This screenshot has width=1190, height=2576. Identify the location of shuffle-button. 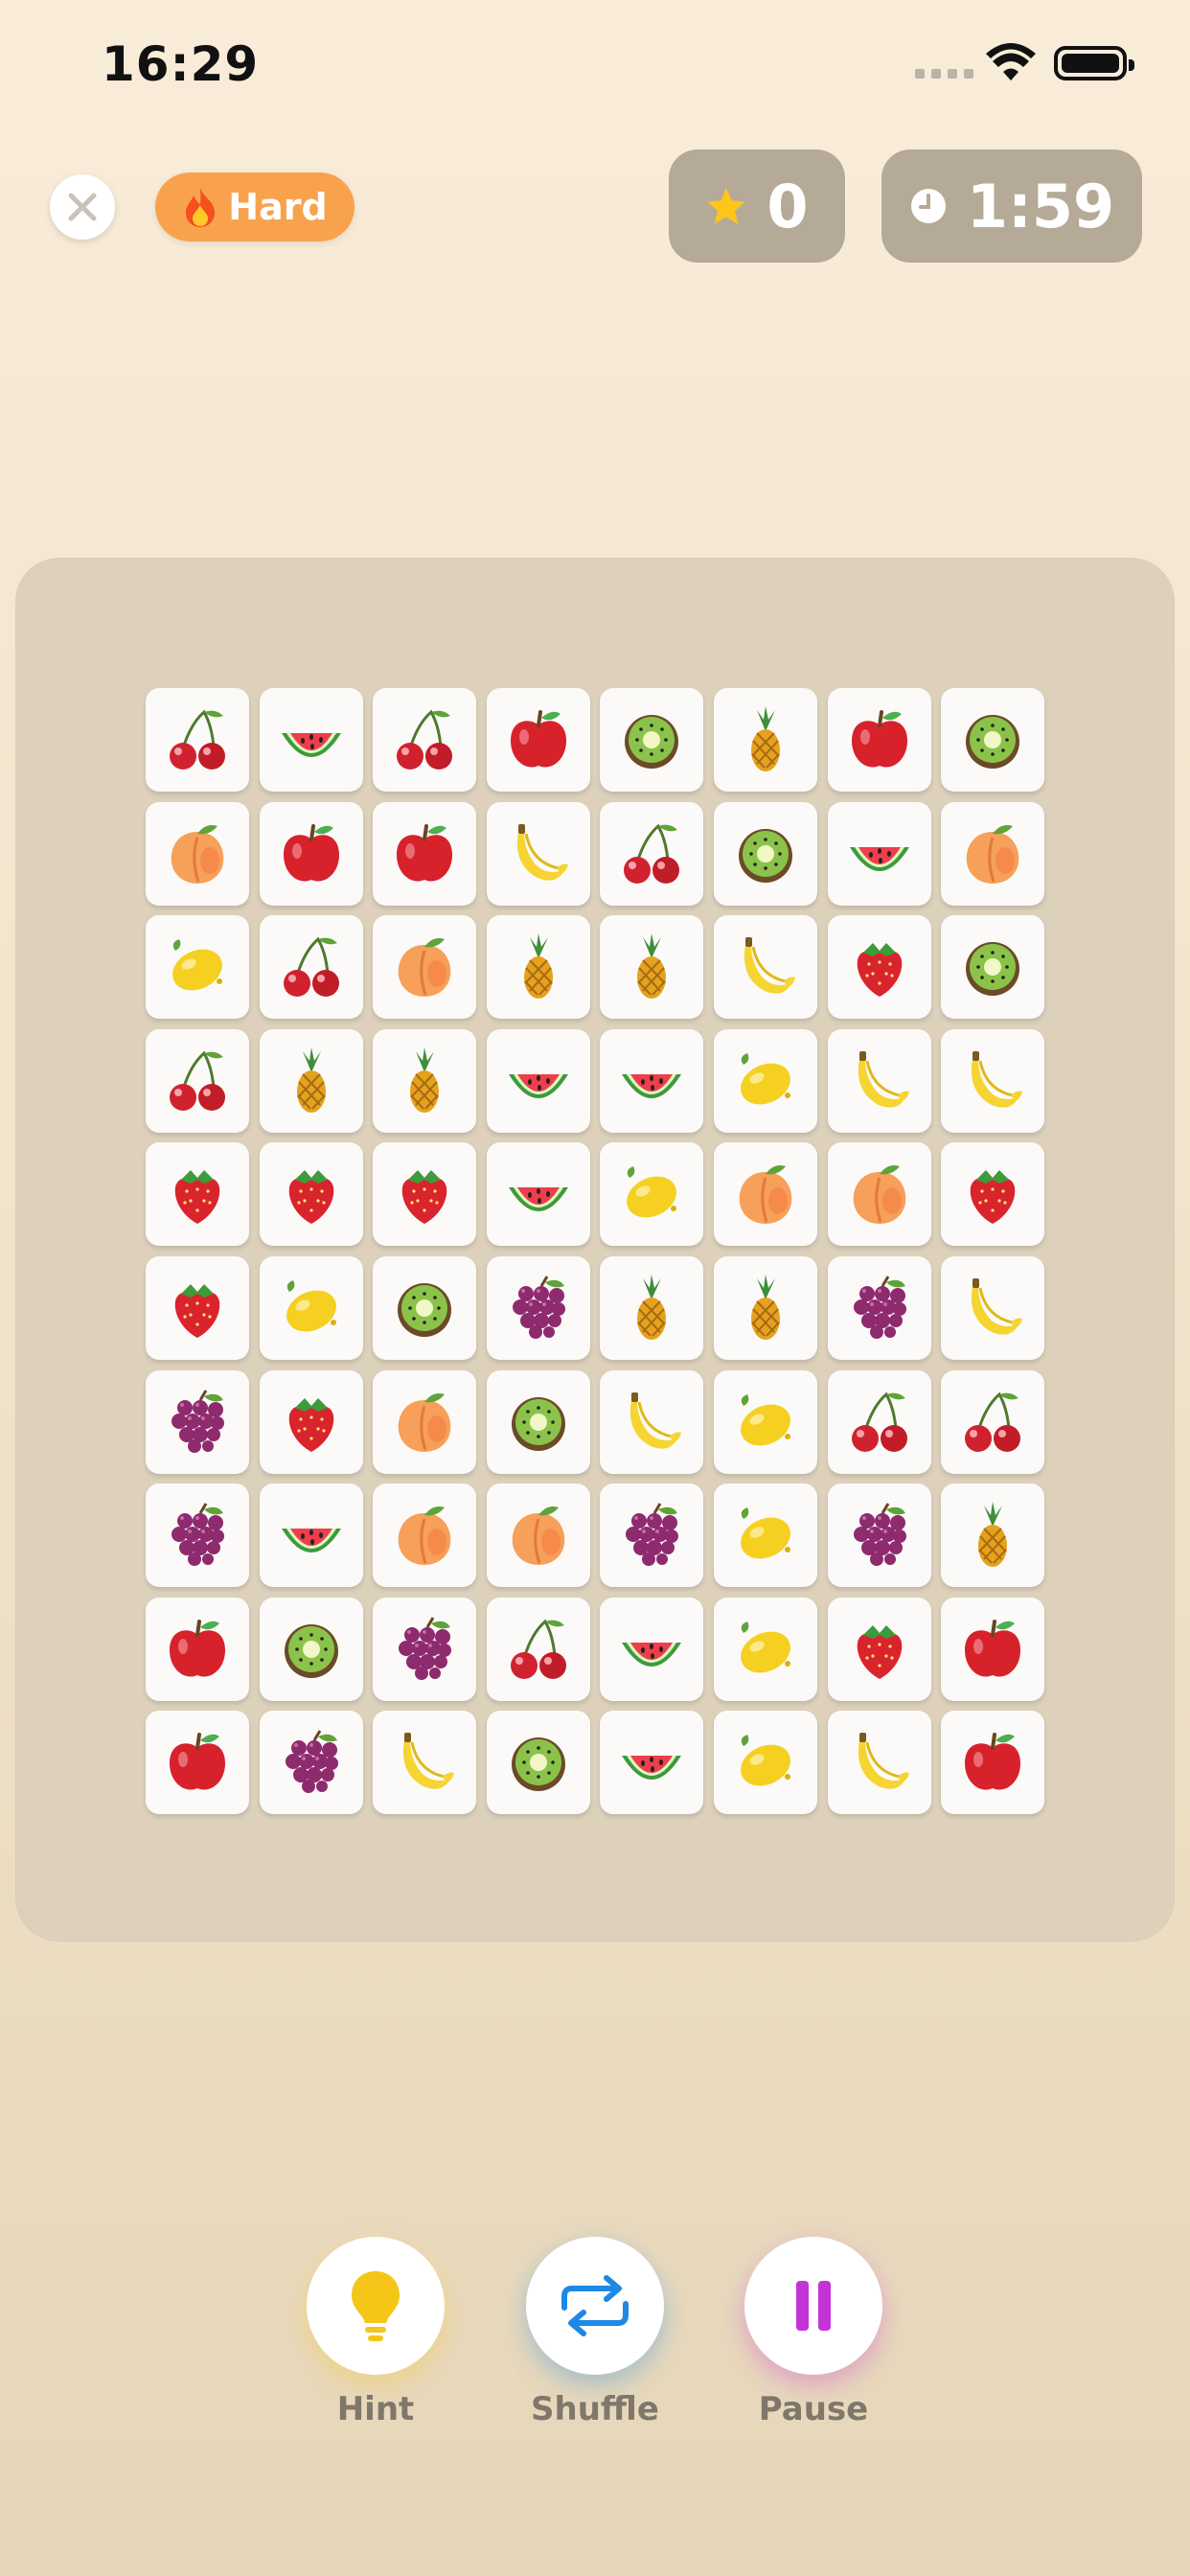
(595, 2306).